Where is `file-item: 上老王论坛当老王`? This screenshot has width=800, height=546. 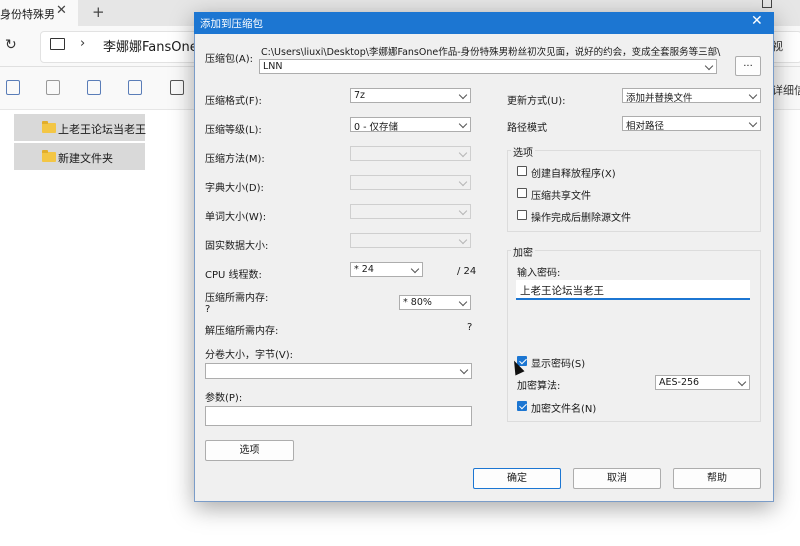 file-item: 上老王论坛当老王 is located at coordinates (80, 127).